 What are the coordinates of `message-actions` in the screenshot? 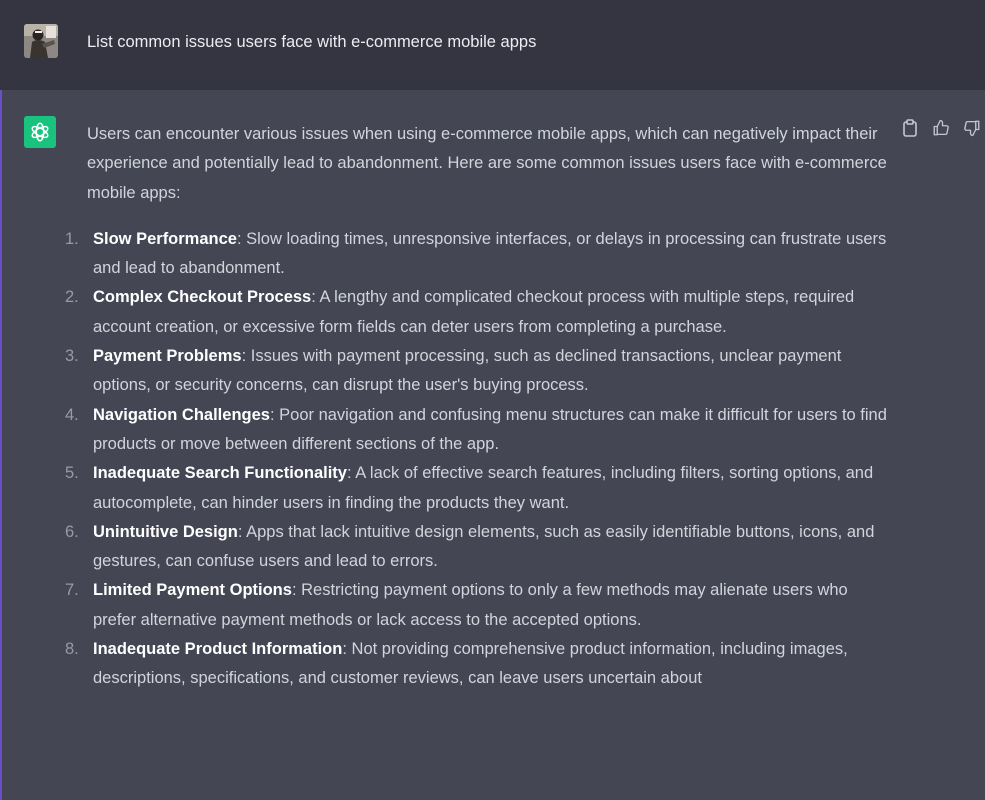 It's located at (941, 128).